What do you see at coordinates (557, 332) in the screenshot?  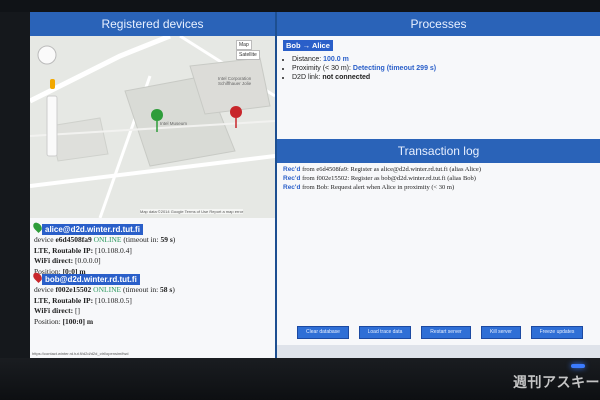 I see `freeze-updates-button: Freeze updates` at bounding box center [557, 332].